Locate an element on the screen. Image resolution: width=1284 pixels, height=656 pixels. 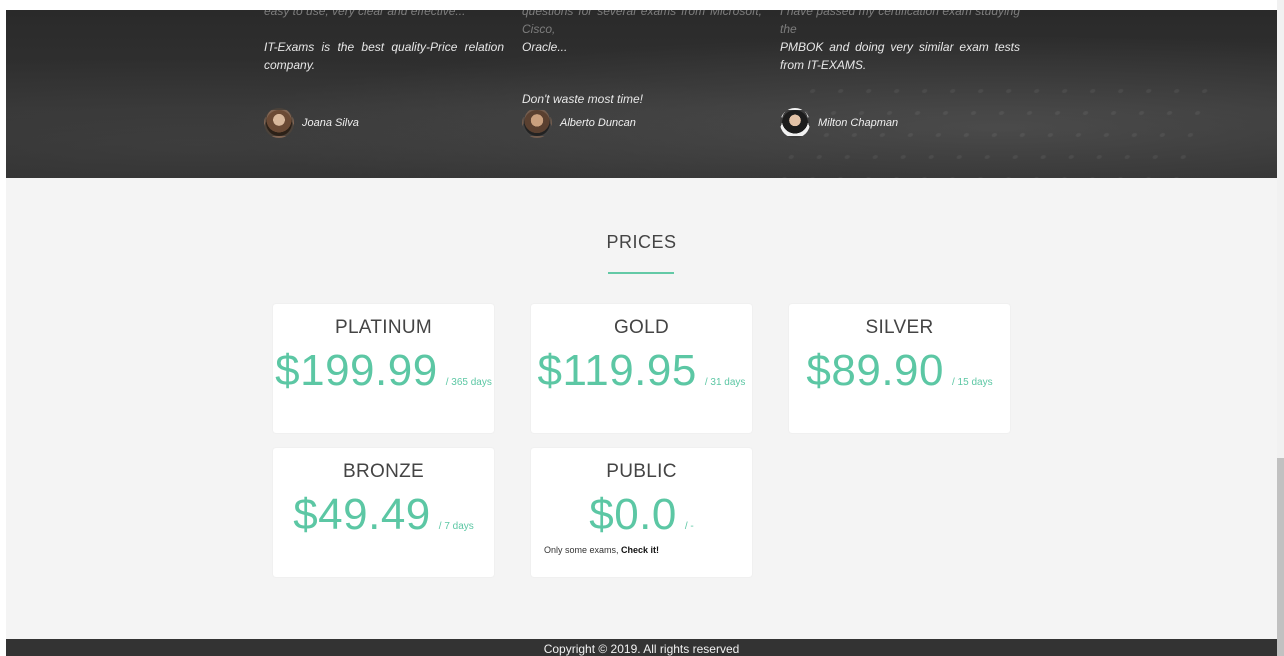
check-it-link: Check it! is located at coordinates (640, 550).